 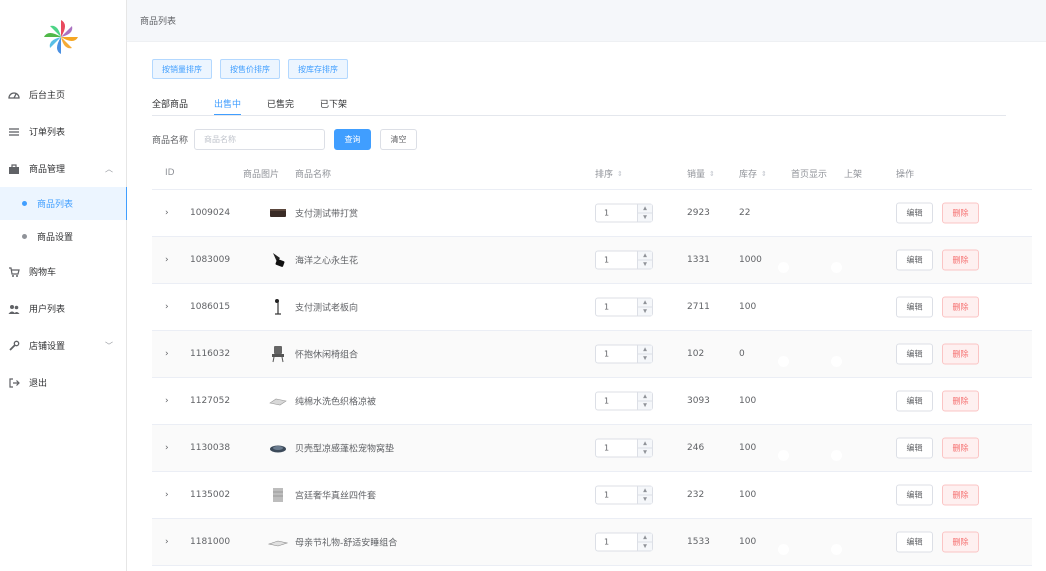 What do you see at coordinates (260, 139) in the screenshot?
I see `product-name-search-input` at bounding box center [260, 139].